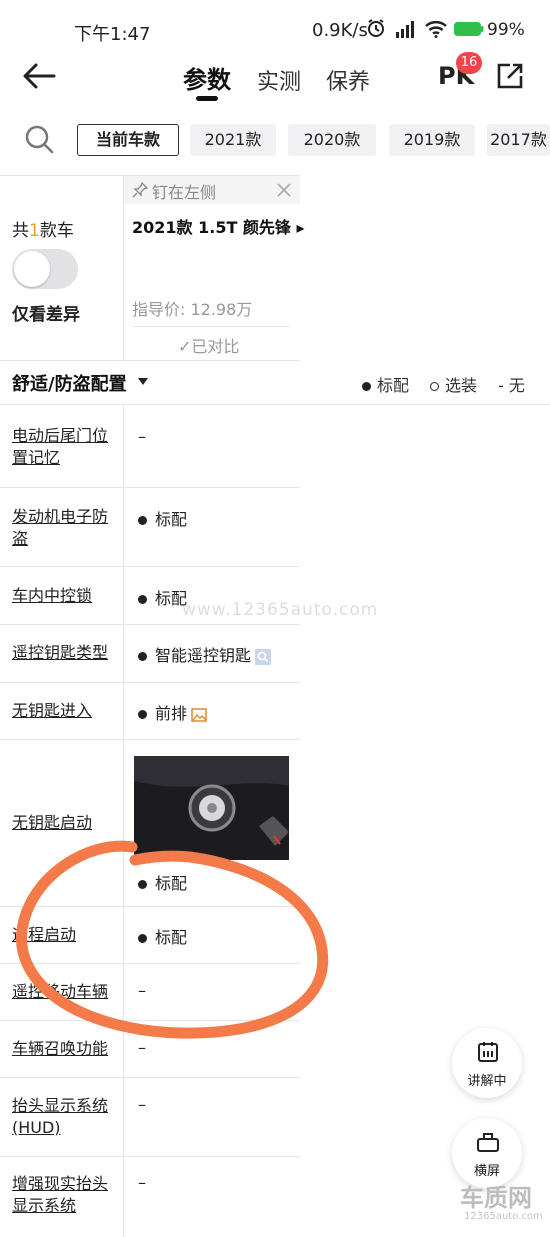  I want to click on row-label: 遥控钥匙类型, so click(67, 653).